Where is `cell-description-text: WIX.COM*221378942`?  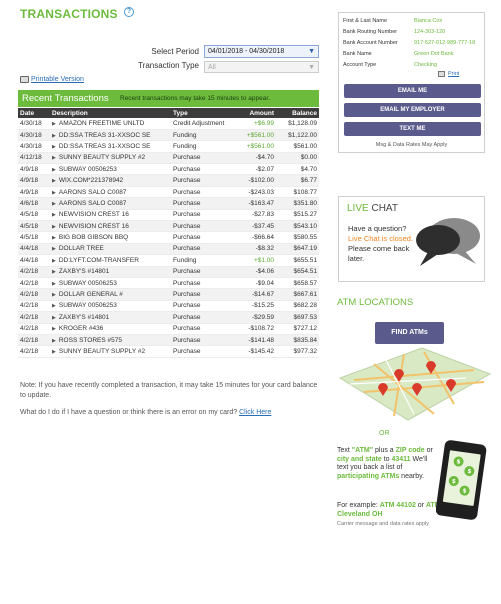 cell-description-text: WIX.COM*221378942 is located at coordinates (91, 181).